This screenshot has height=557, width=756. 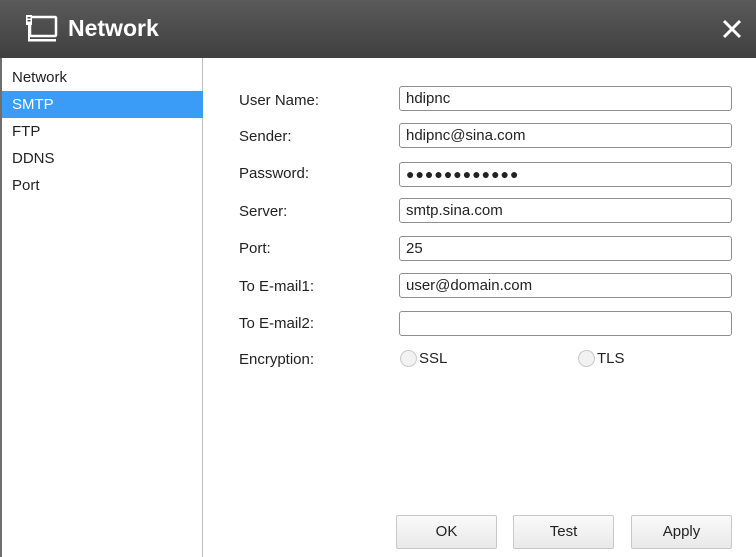 I want to click on port-field: 25, so click(x=565, y=248).